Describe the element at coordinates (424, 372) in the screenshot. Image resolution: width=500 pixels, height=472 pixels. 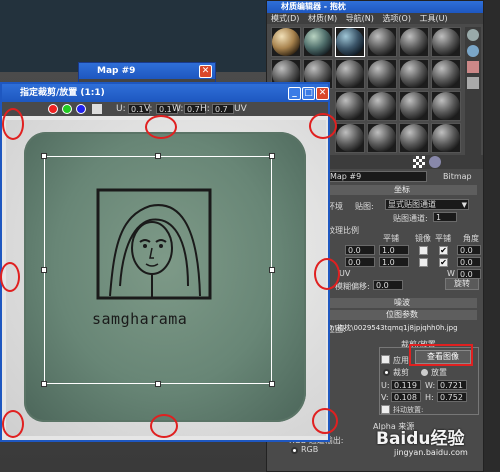
I see `place-radio` at that location.